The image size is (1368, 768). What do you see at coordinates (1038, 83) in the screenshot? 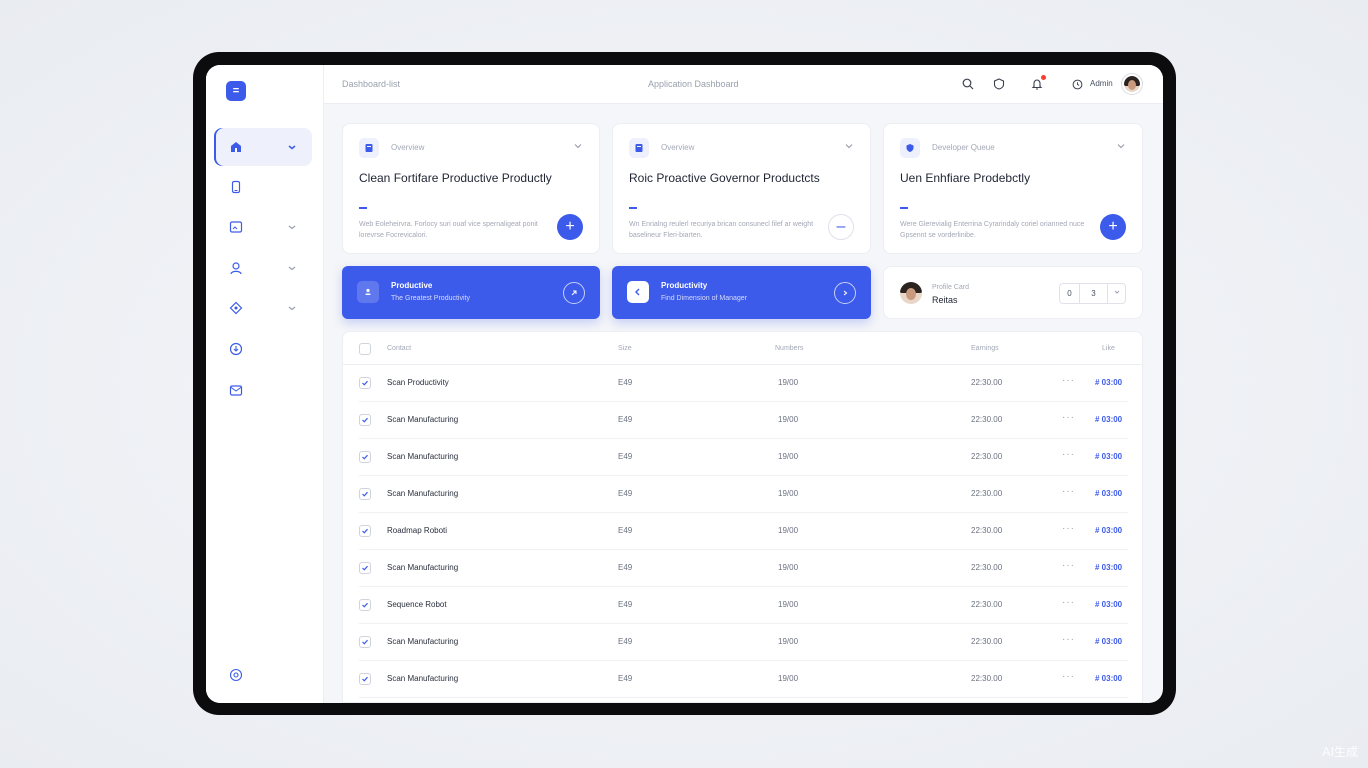
I see `bell-icon` at bounding box center [1038, 83].